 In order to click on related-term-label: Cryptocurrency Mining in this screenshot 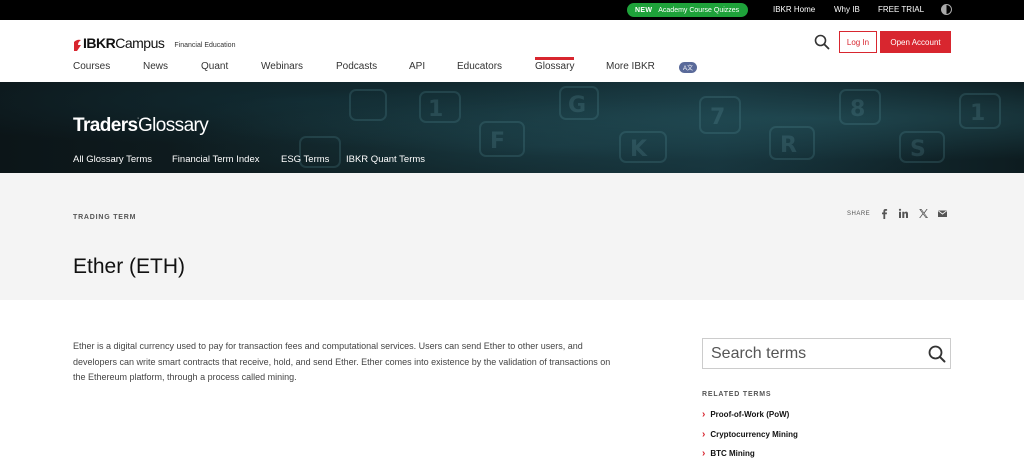, I will do `click(754, 434)`.